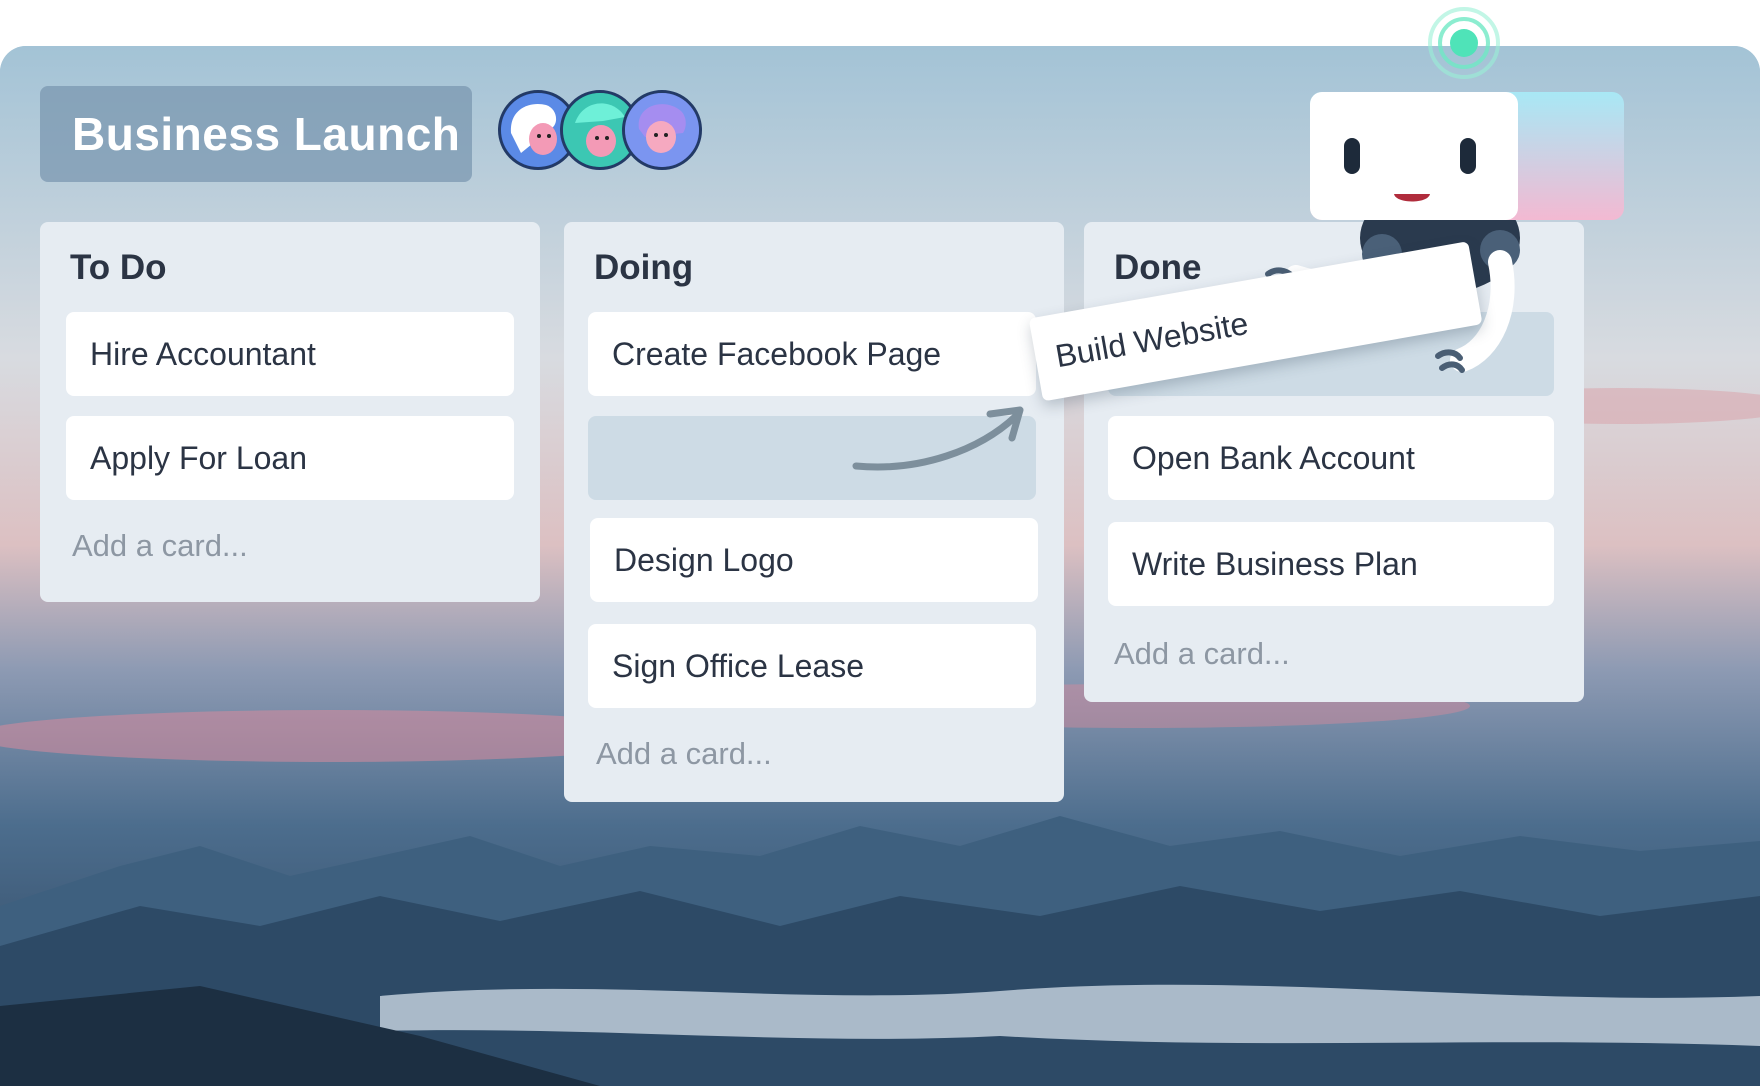  What do you see at coordinates (1331, 564) in the screenshot?
I see `card: Write Business Plan` at bounding box center [1331, 564].